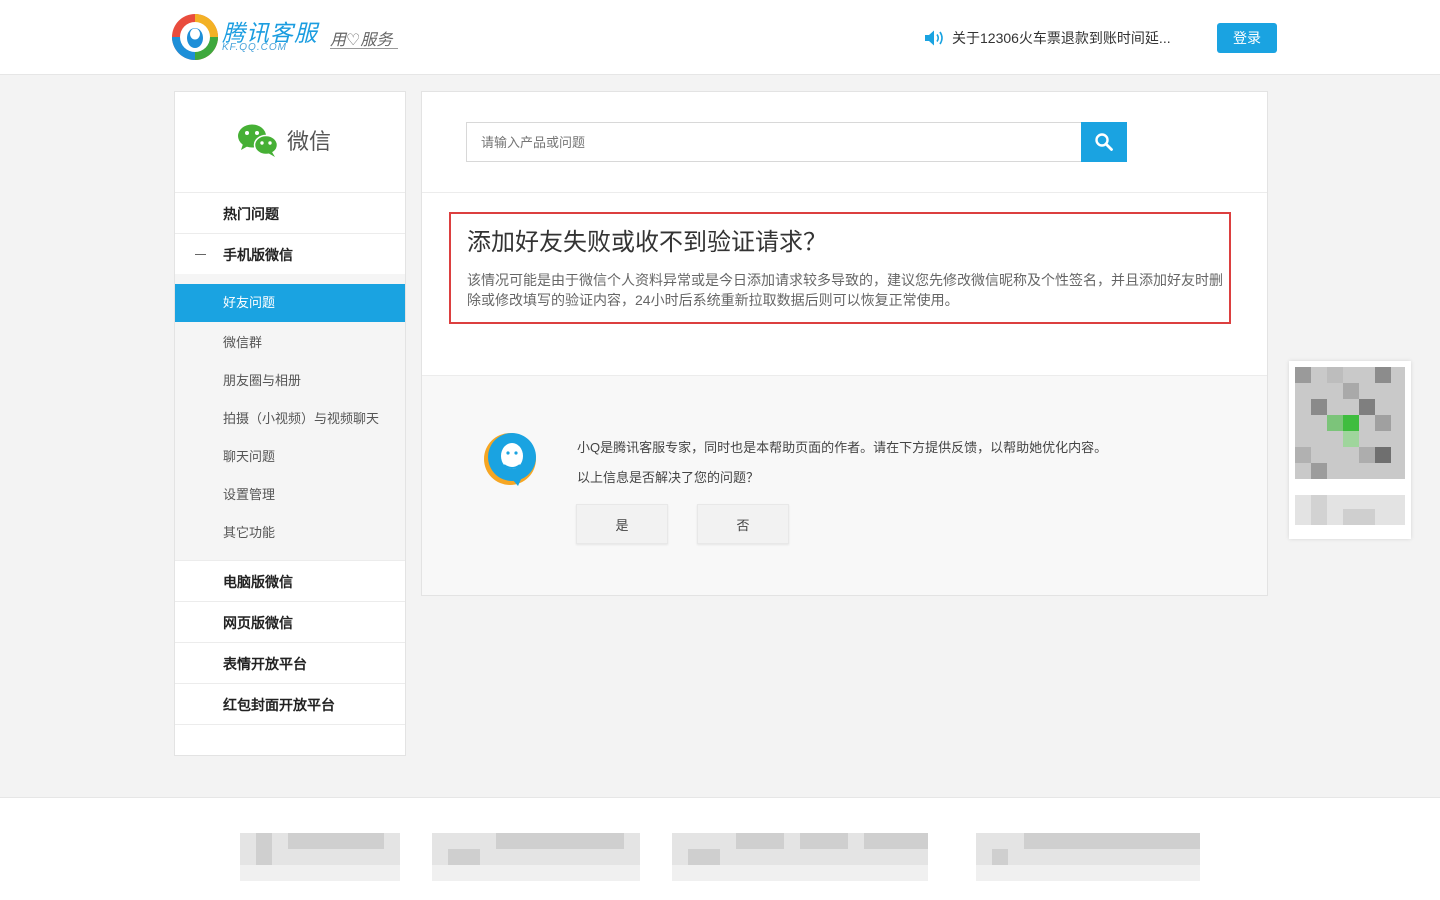 The width and height of the screenshot is (1440, 900). I want to click on sidebar-item-sticker-platform: 表情开放平台, so click(265, 664).